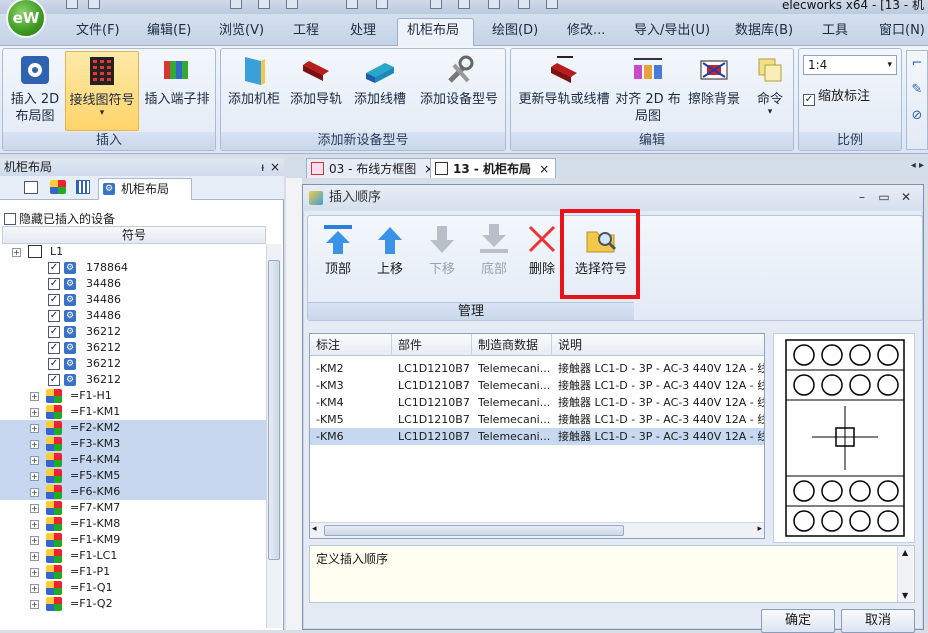 The height and width of the screenshot is (633, 928). I want to click on tree-root: + L1, so click(133, 252).